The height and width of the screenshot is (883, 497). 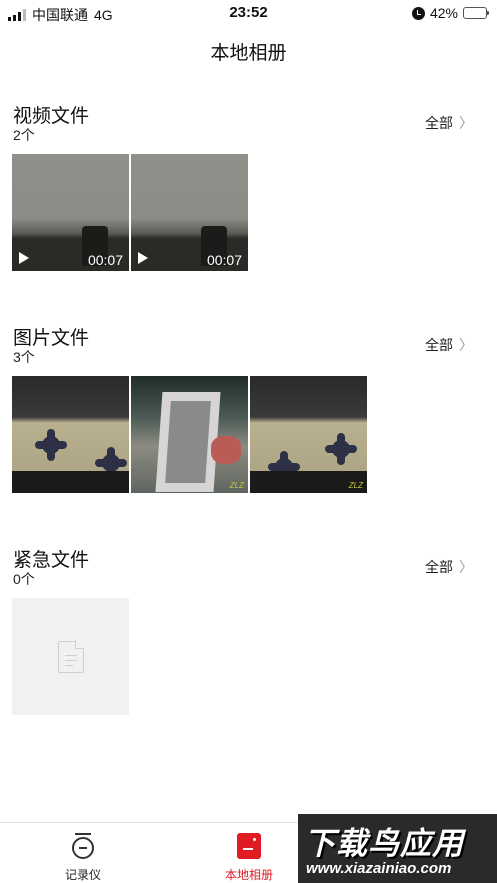 What do you see at coordinates (249, 846) in the screenshot?
I see `album-icon` at bounding box center [249, 846].